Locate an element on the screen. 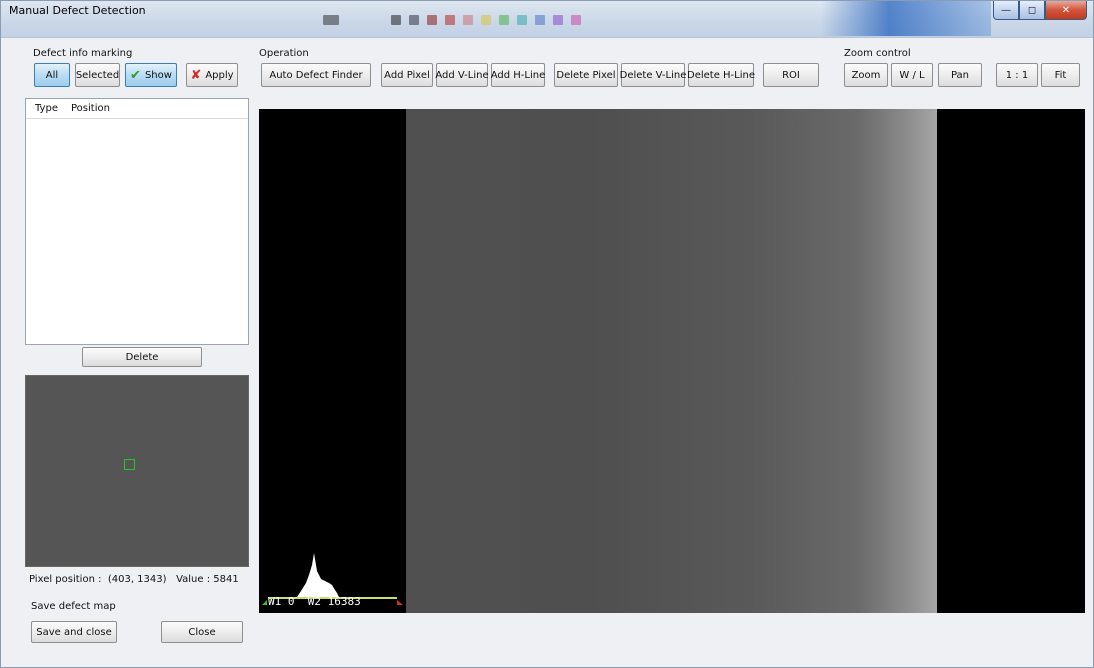 This screenshot has height=668, width=1094. window-low-handle is located at coordinates (264, 602).